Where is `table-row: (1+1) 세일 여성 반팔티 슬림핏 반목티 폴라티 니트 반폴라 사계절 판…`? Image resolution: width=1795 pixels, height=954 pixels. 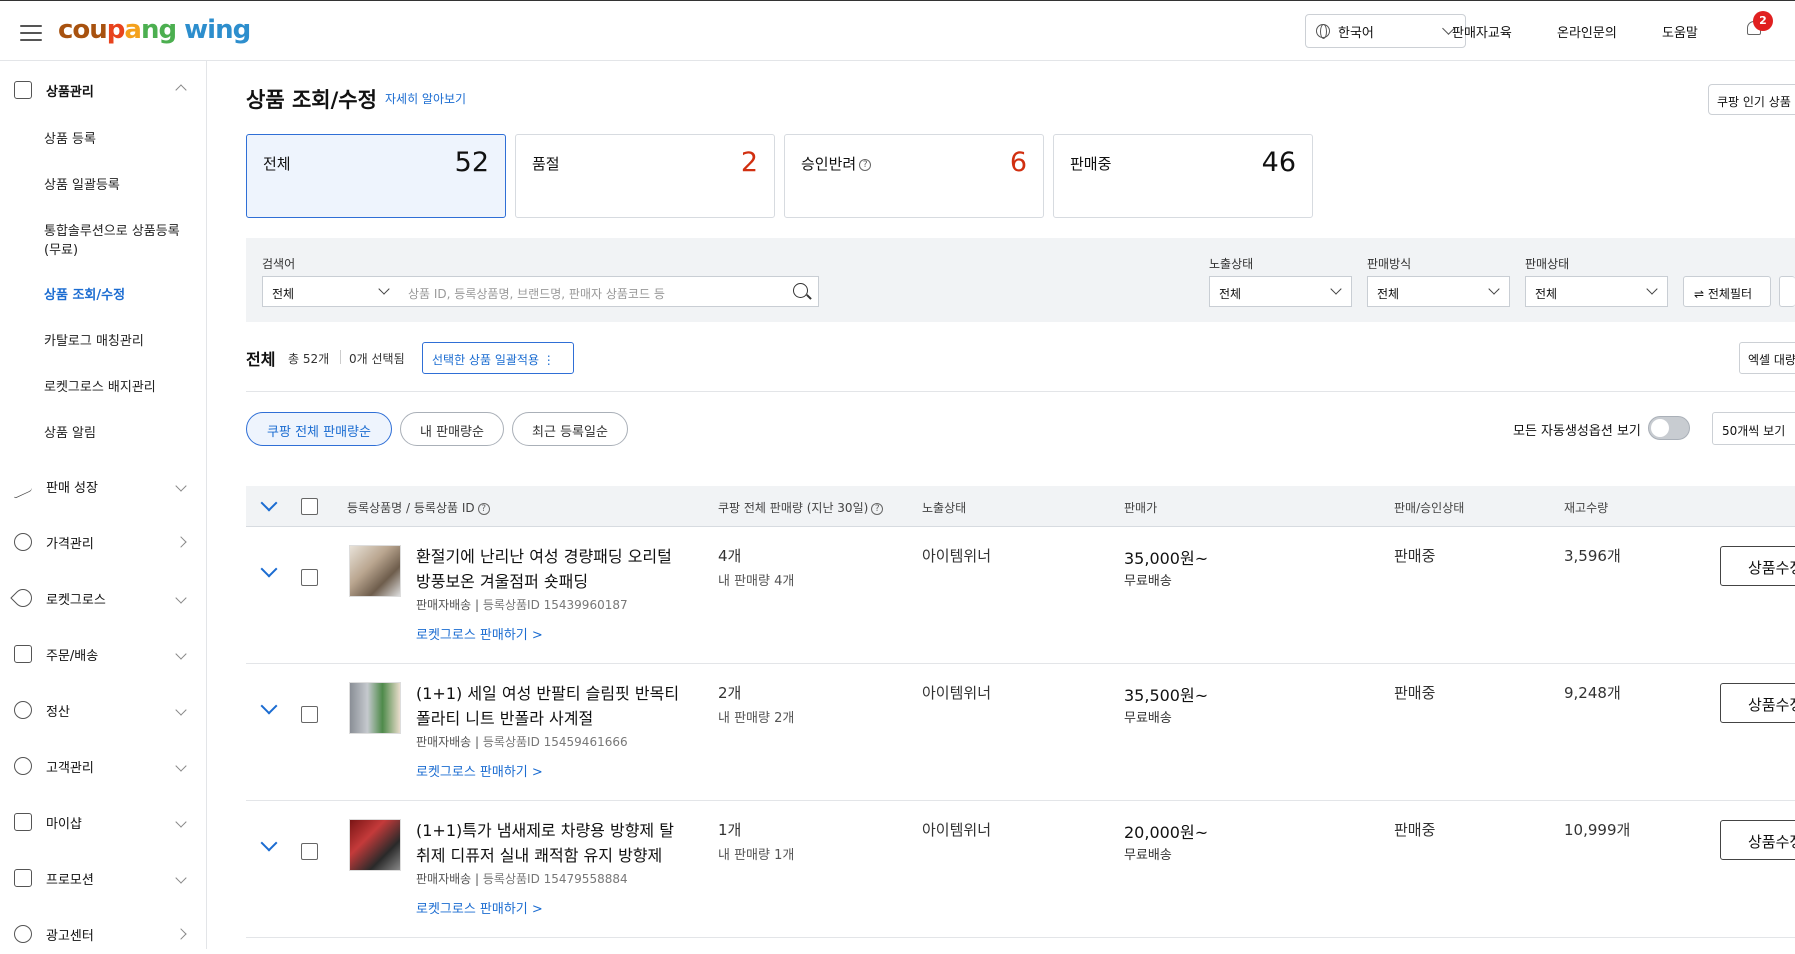 table-row: (1+1) 세일 여성 반팔티 슬림핏 반목티 폴라티 니트 반폴라 사계절 판… is located at coordinates (1020, 732).